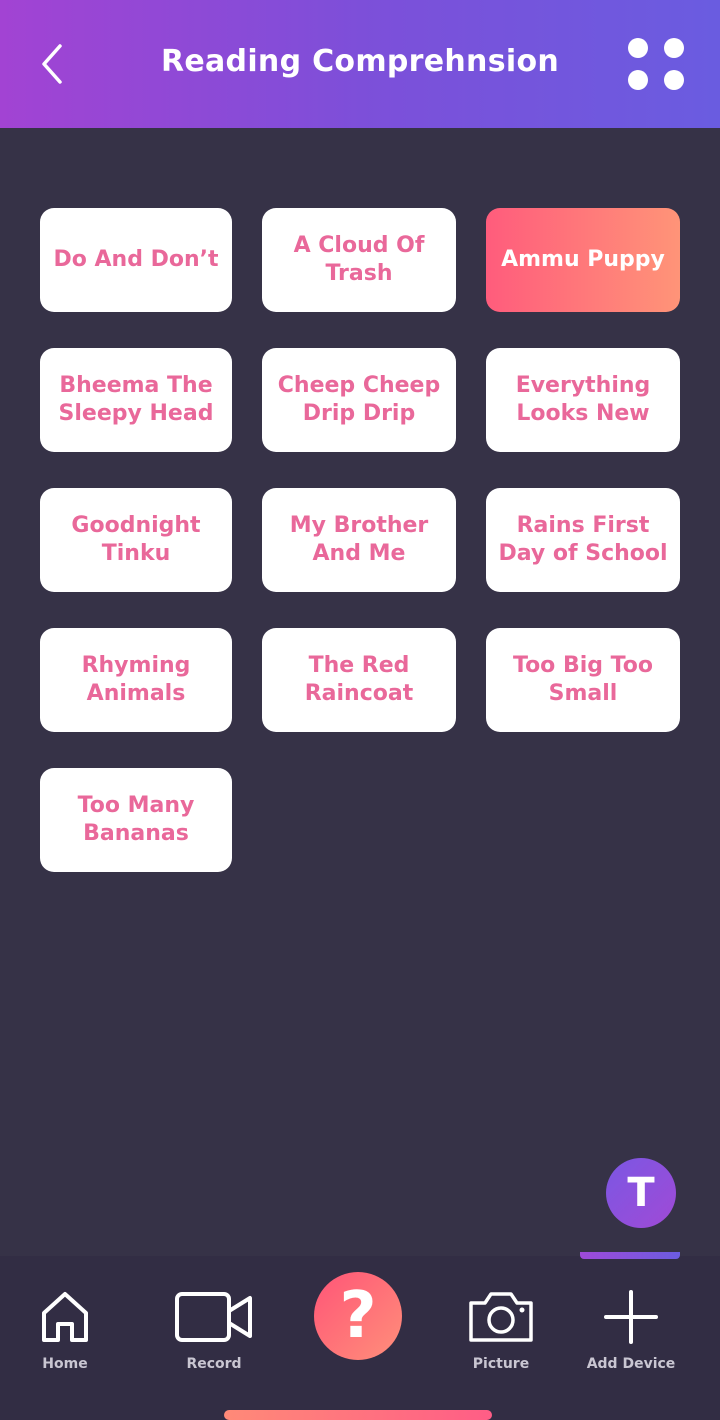 The image size is (720, 1420). I want to click on story-tile-goodnight-tinku: Goodnight Tinku, so click(136, 540).